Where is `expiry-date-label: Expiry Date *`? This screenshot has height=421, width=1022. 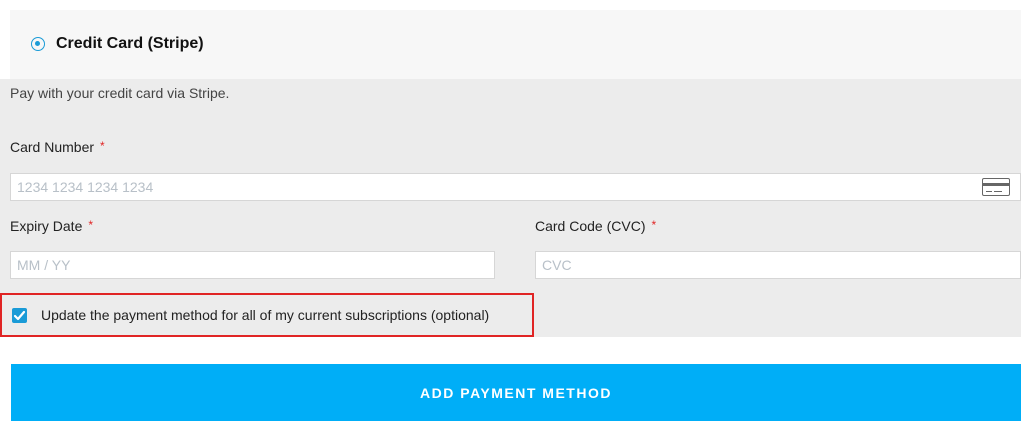 expiry-date-label: Expiry Date * is located at coordinates (51, 226).